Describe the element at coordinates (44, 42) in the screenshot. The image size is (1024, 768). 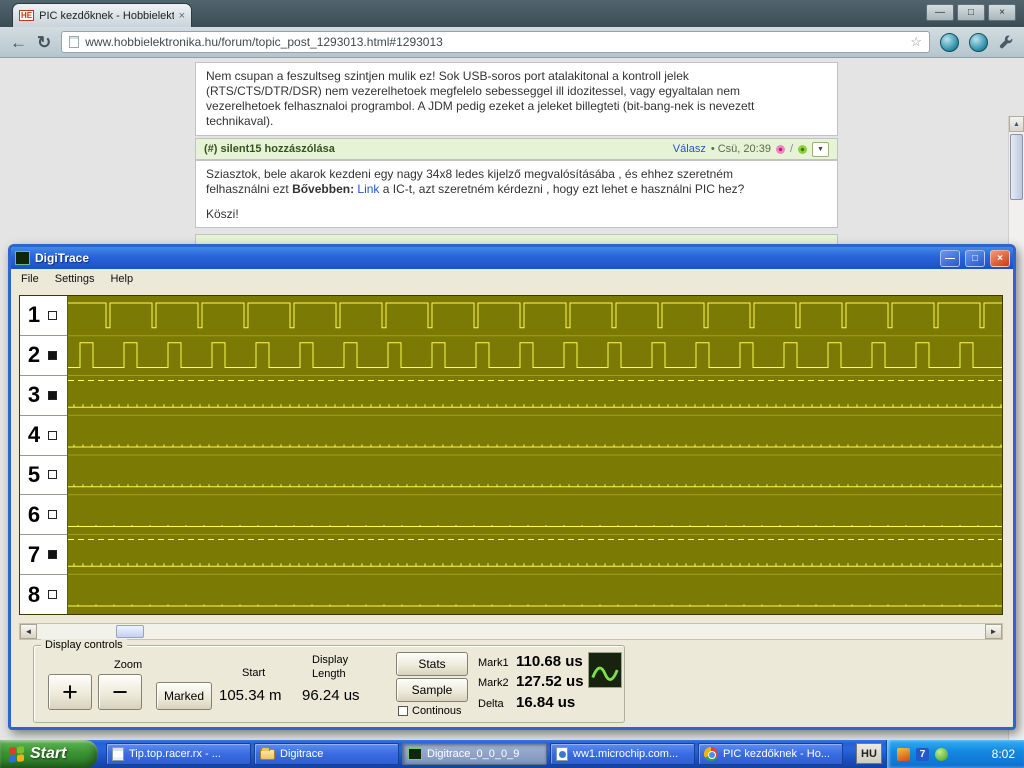
I see `reload-icon: ↻` at that location.